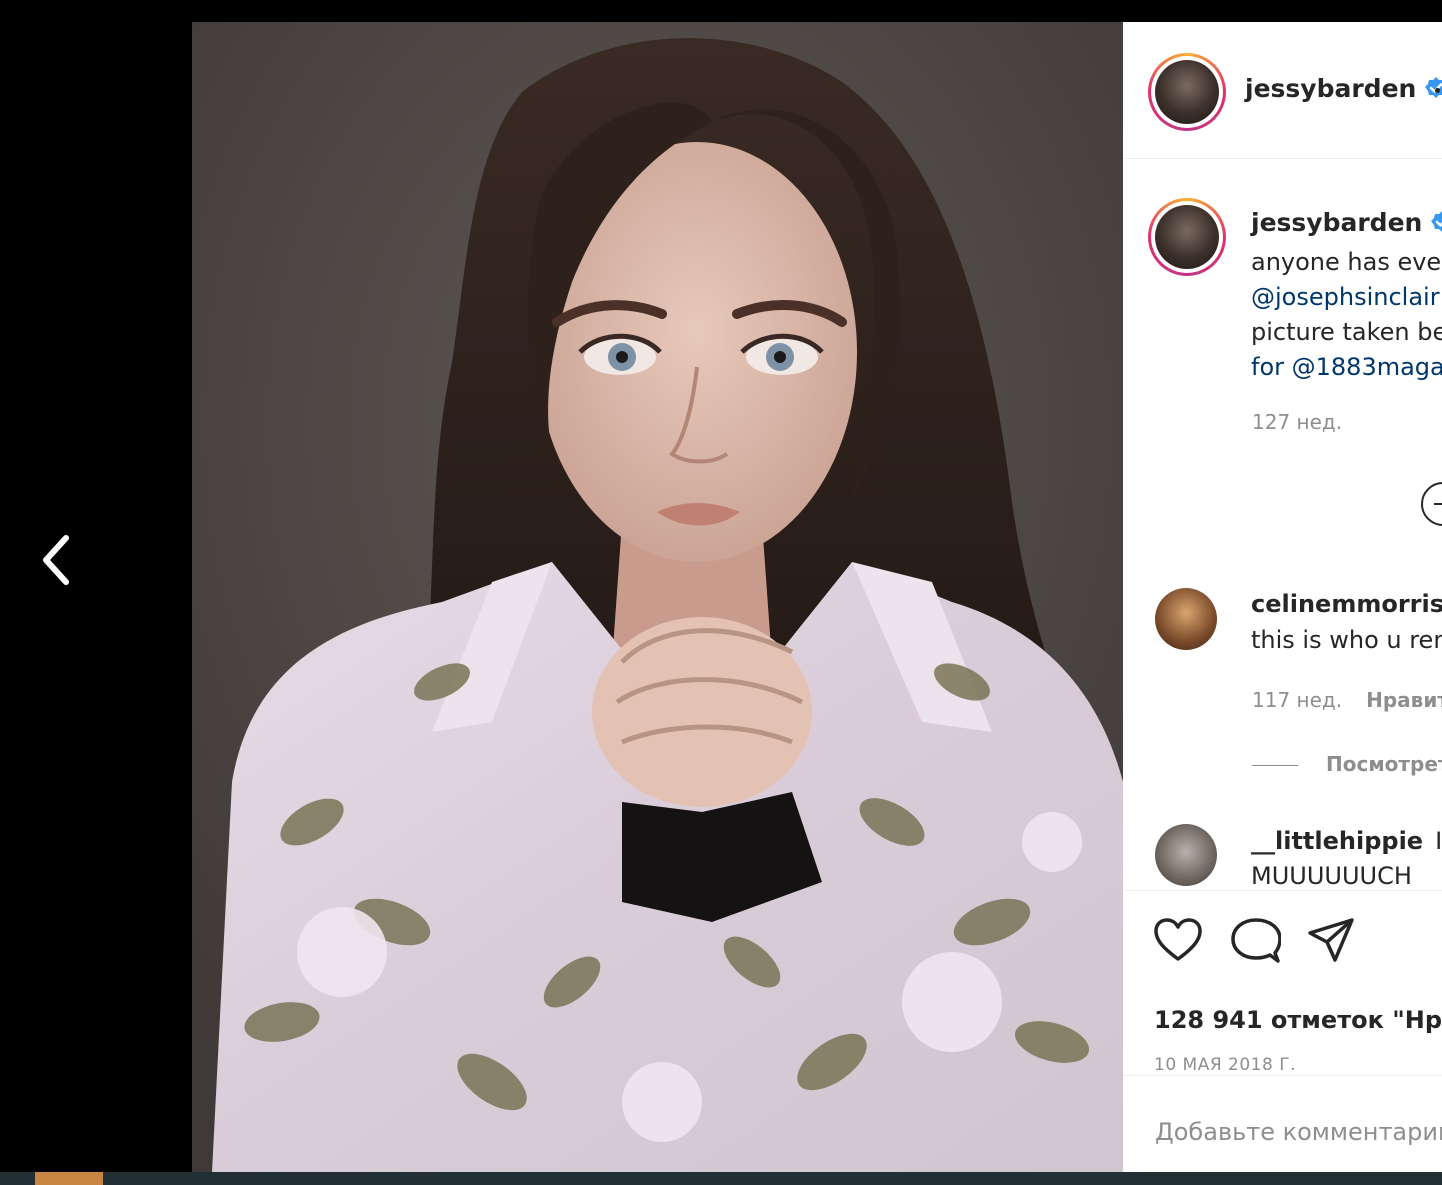 The image size is (1442, 1185). Describe the element at coordinates (1438, 841) in the screenshot. I see `comment-tail: I L` at that location.